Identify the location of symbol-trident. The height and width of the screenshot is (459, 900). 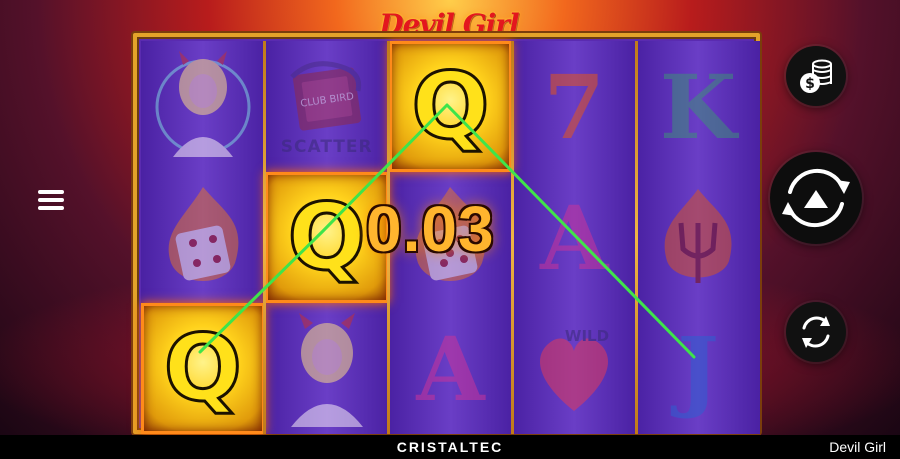
(698, 237).